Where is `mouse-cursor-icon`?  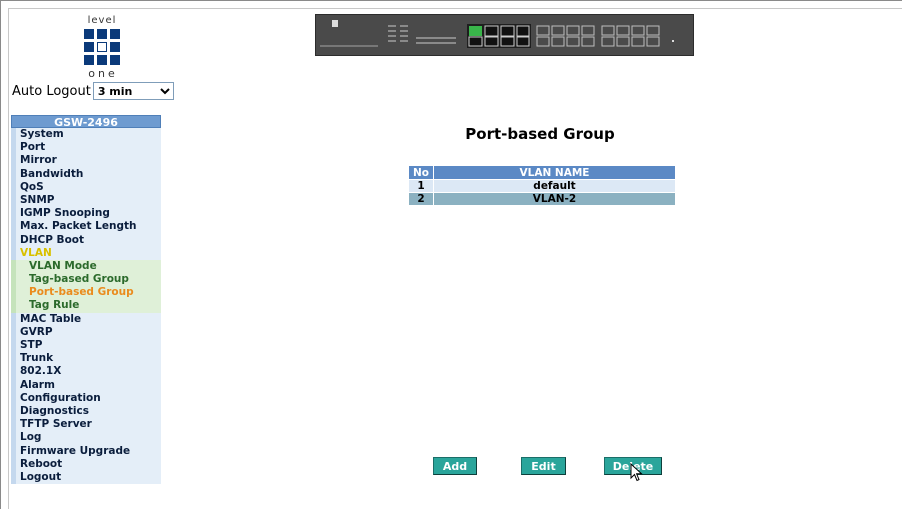
mouse-cursor-icon is located at coordinates (636, 472).